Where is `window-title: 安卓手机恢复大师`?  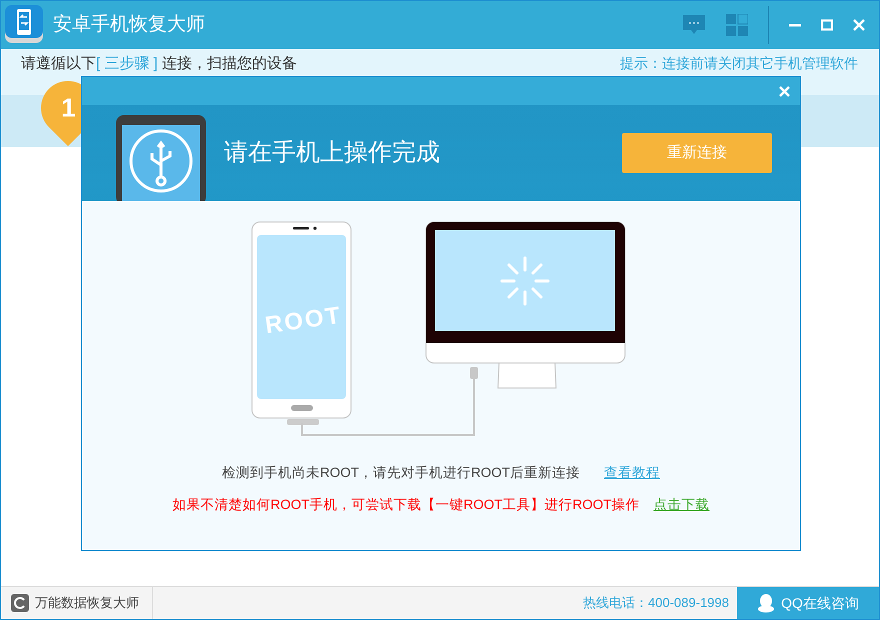
window-title: 安卓手机恢复大师 is located at coordinates (129, 24).